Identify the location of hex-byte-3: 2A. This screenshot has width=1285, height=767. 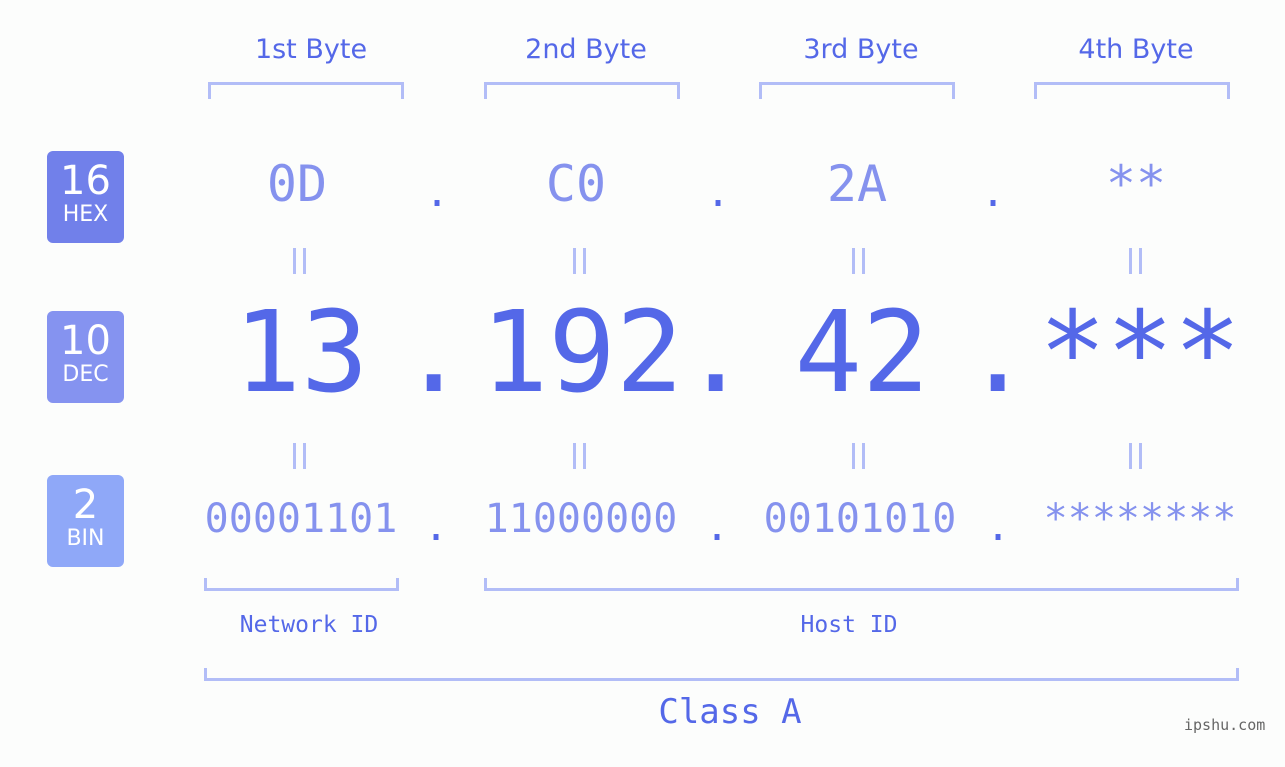
(857, 184).